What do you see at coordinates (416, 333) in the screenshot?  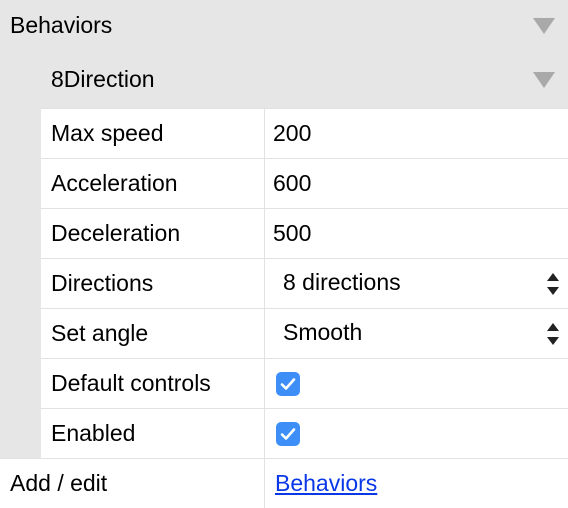 I see `set-angle-select: Smooth` at bounding box center [416, 333].